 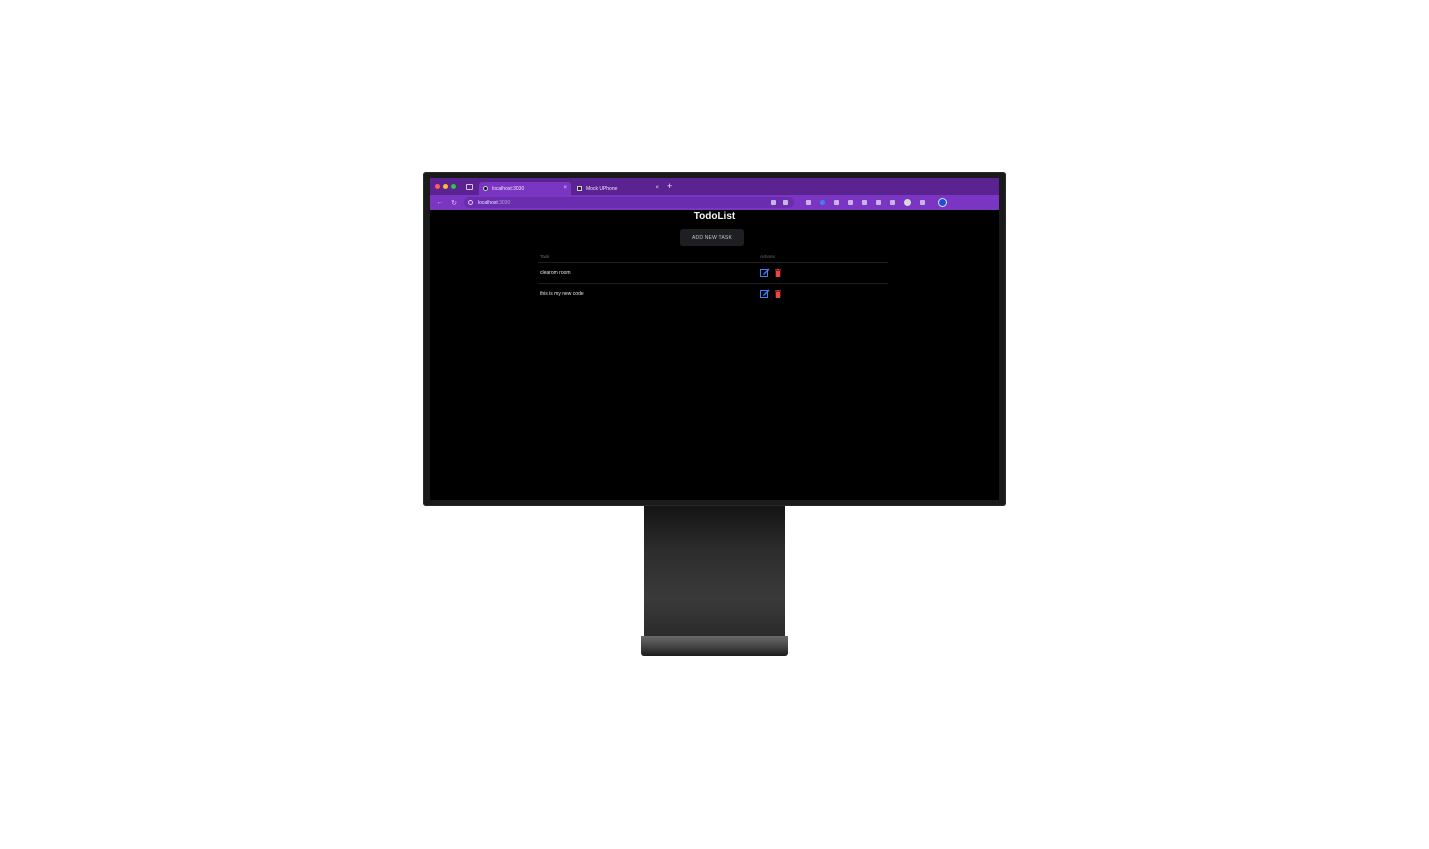 What do you see at coordinates (453, 186) in the screenshot?
I see `maximize-window-button` at bounding box center [453, 186].